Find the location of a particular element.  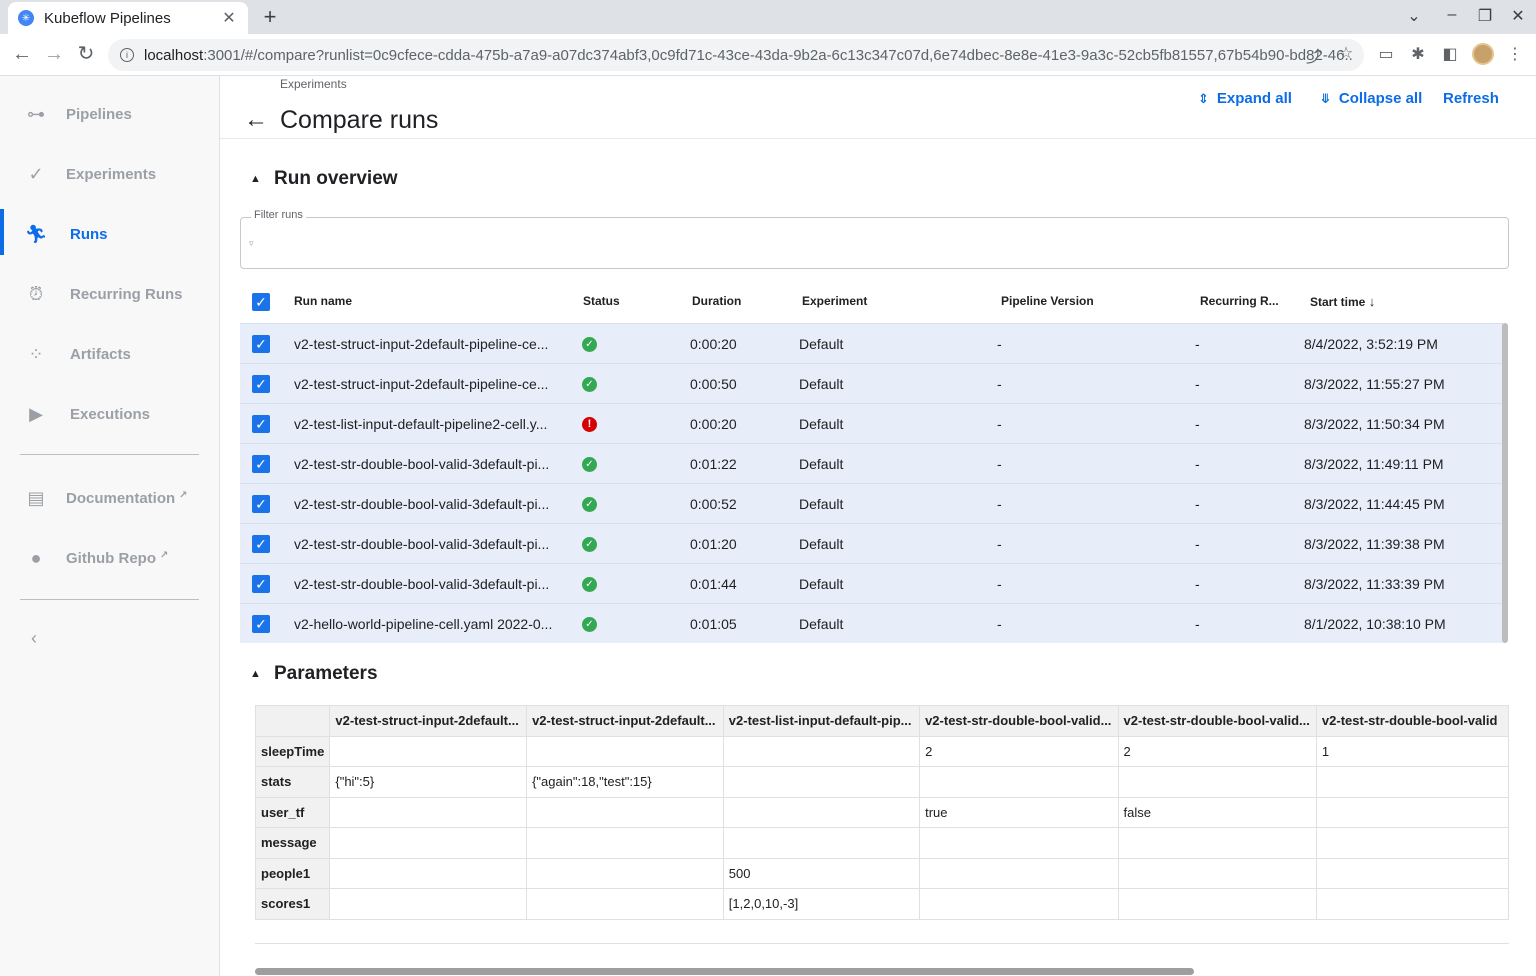

param-name: scores1 is located at coordinates (293, 904).